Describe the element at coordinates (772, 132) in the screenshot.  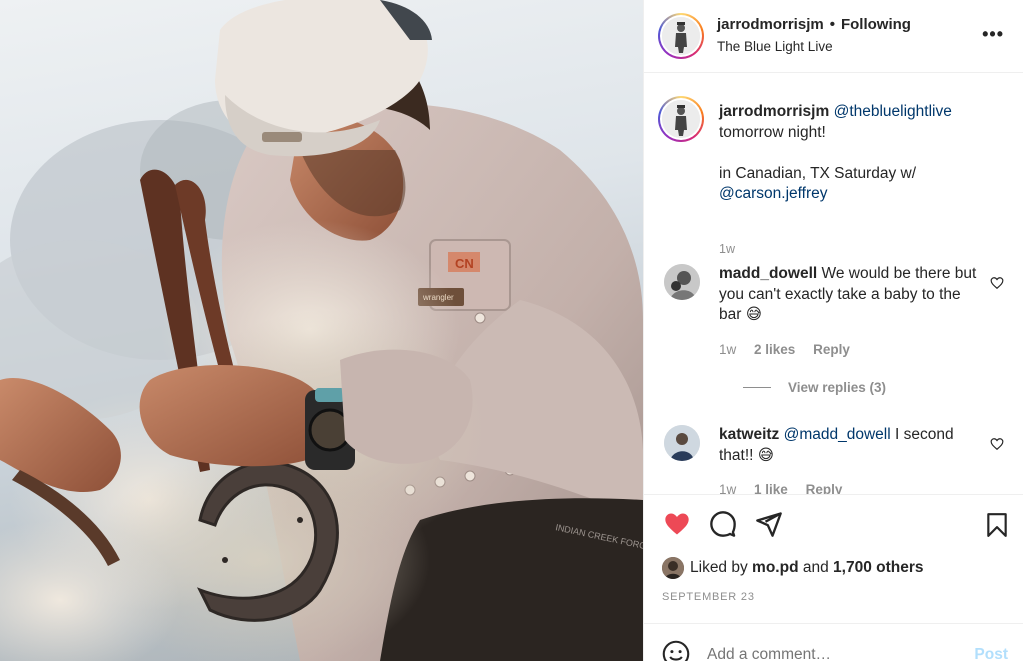
I see `caption-line1: tomorrow night!` at that location.